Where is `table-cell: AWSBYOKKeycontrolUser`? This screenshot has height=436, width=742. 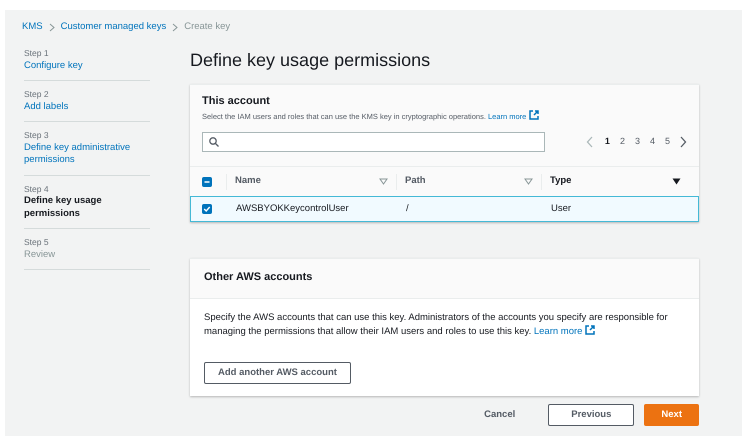
table-cell: AWSBYOKKeycontrolUser is located at coordinates (292, 208).